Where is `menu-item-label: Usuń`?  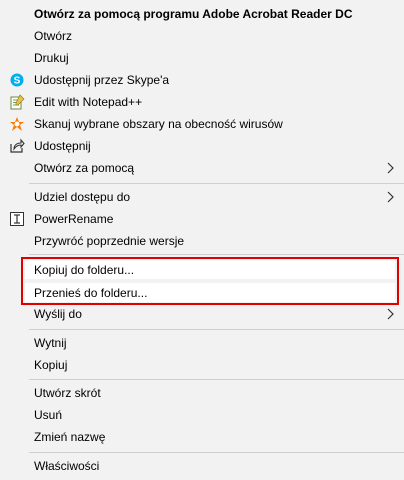 menu-item-label: Usuń is located at coordinates (48, 415).